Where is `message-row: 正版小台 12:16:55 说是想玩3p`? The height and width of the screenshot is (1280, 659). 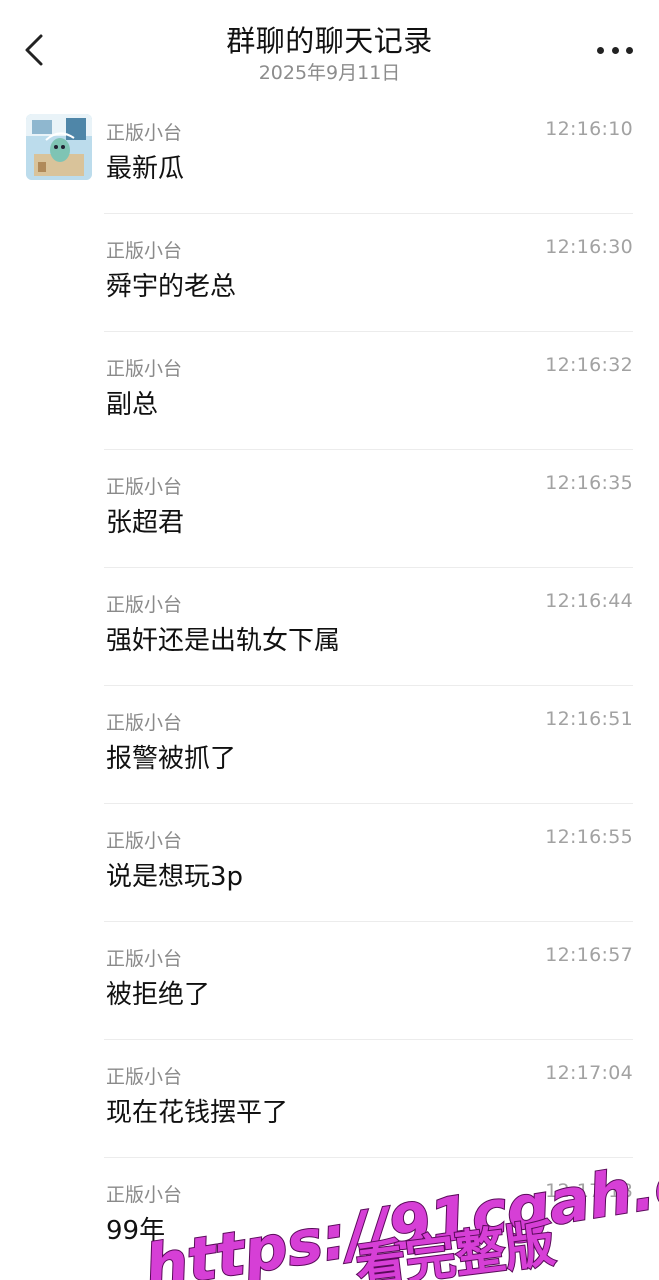 message-row: 正版小台 12:16:55 说是想玩3p is located at coordinates (329, 863).